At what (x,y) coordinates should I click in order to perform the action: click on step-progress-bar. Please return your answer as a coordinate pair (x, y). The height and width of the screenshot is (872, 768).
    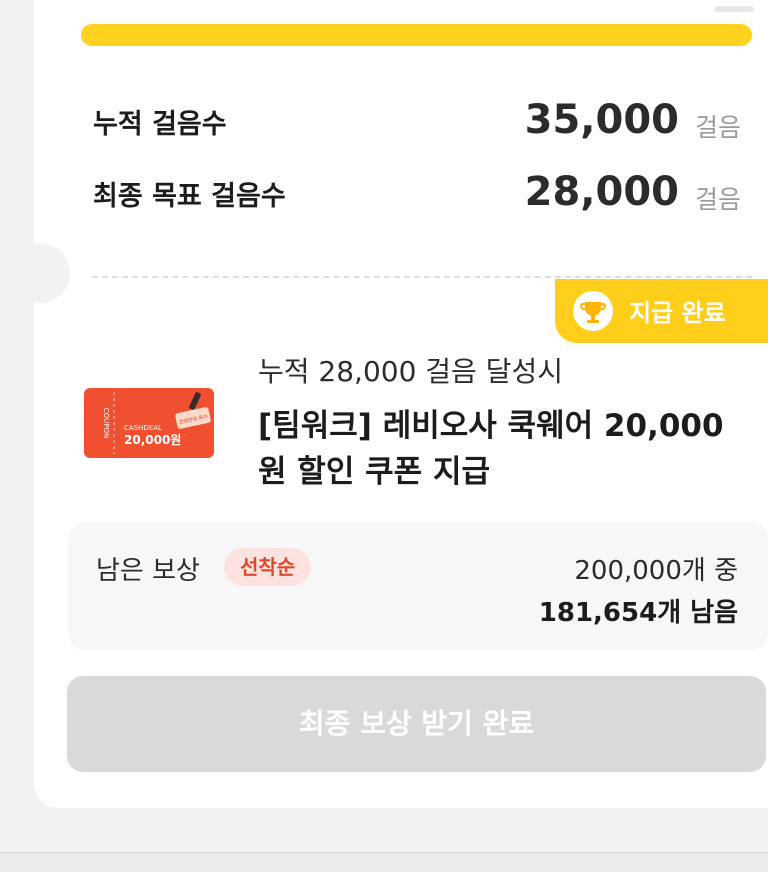
    Looking at the image, I should click on (416, 35).